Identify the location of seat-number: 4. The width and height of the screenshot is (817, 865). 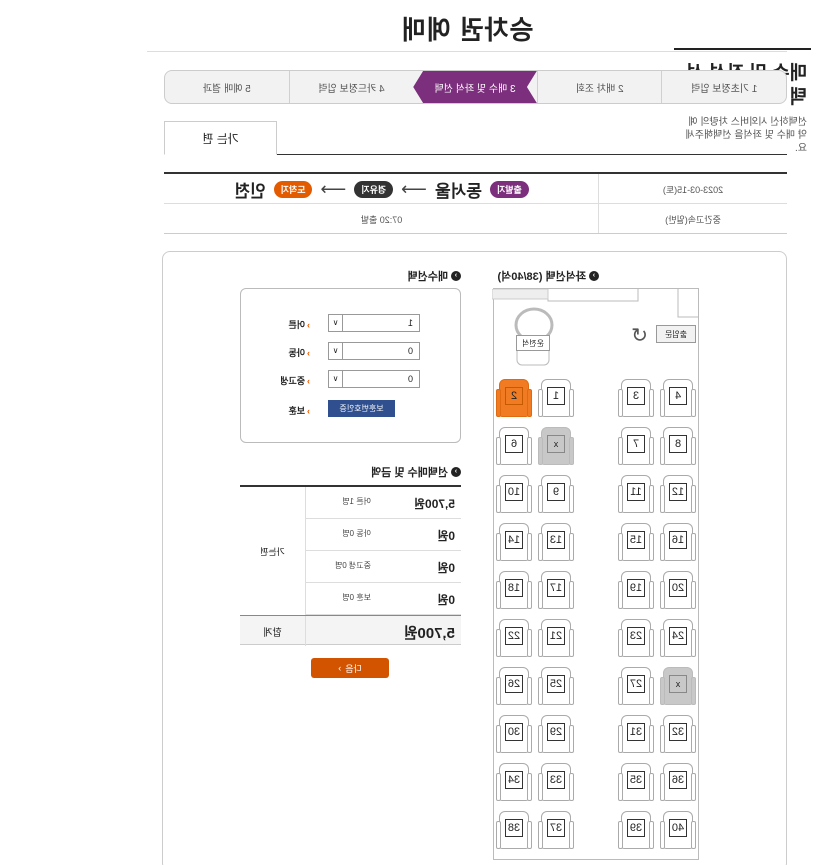
(678, 396).